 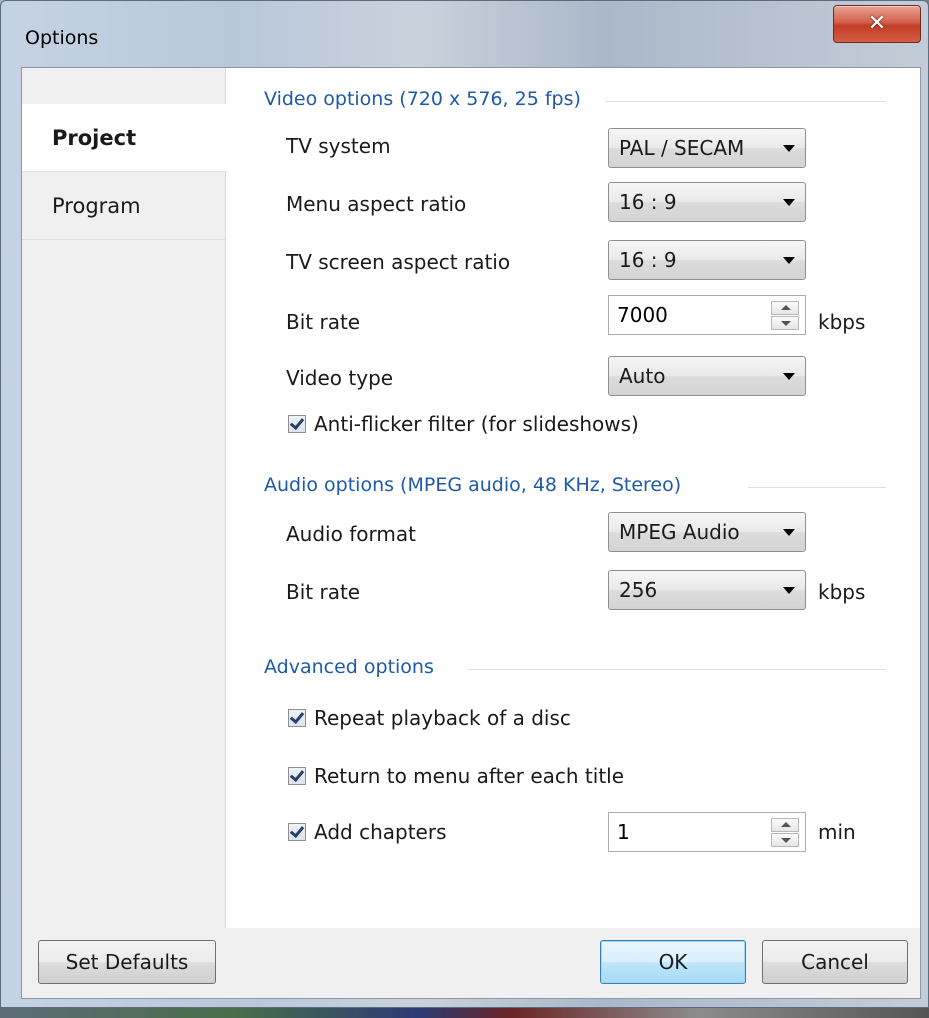 I want to click on tab-project: Project, so click(x=124, y=138).